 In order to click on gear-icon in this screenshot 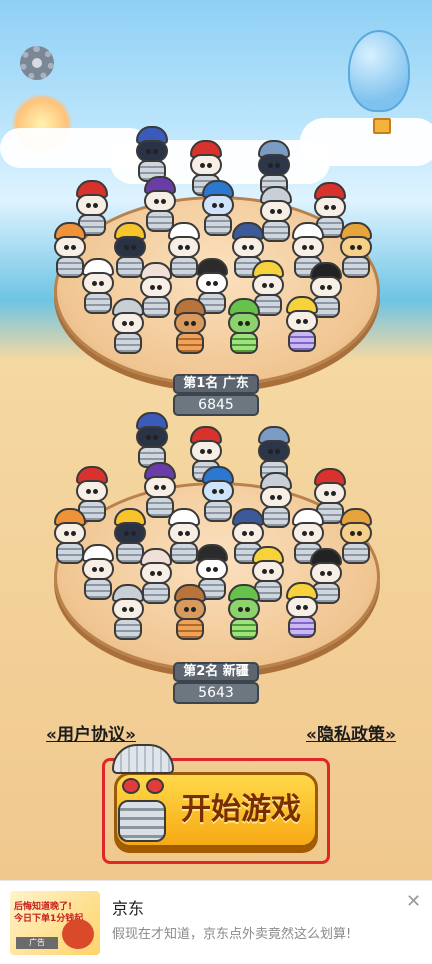, I will do `click(37, 63)`.